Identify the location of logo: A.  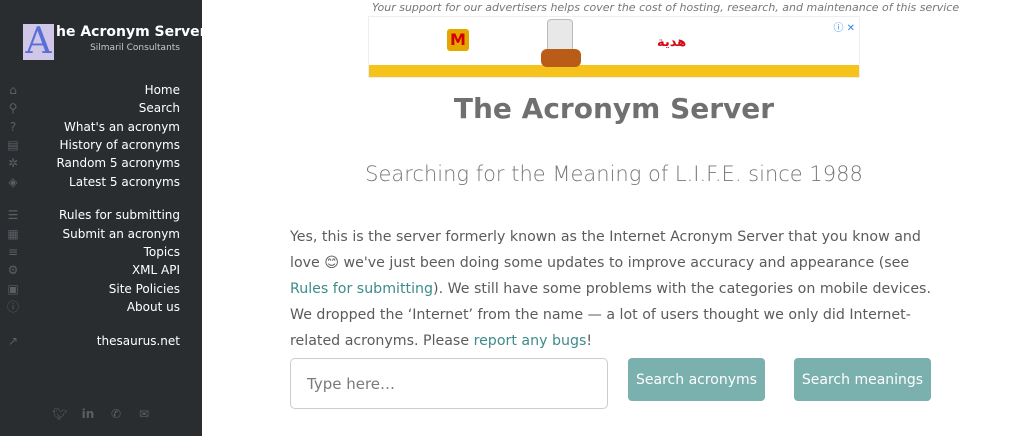
(38, 42).